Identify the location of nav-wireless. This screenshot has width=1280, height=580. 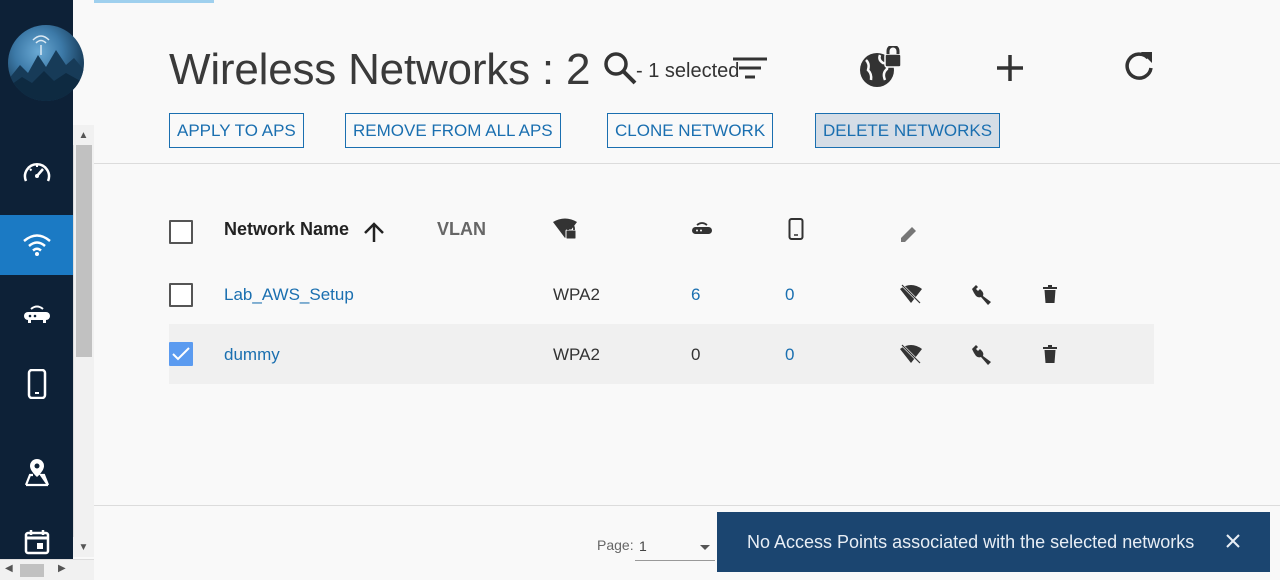
(36, 245).